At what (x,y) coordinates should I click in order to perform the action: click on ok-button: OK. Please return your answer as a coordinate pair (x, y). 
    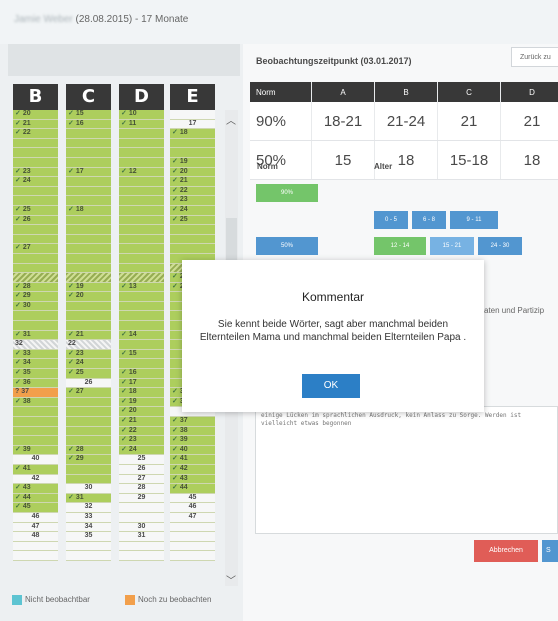
    Looking at the image, I should click on (331, 386).